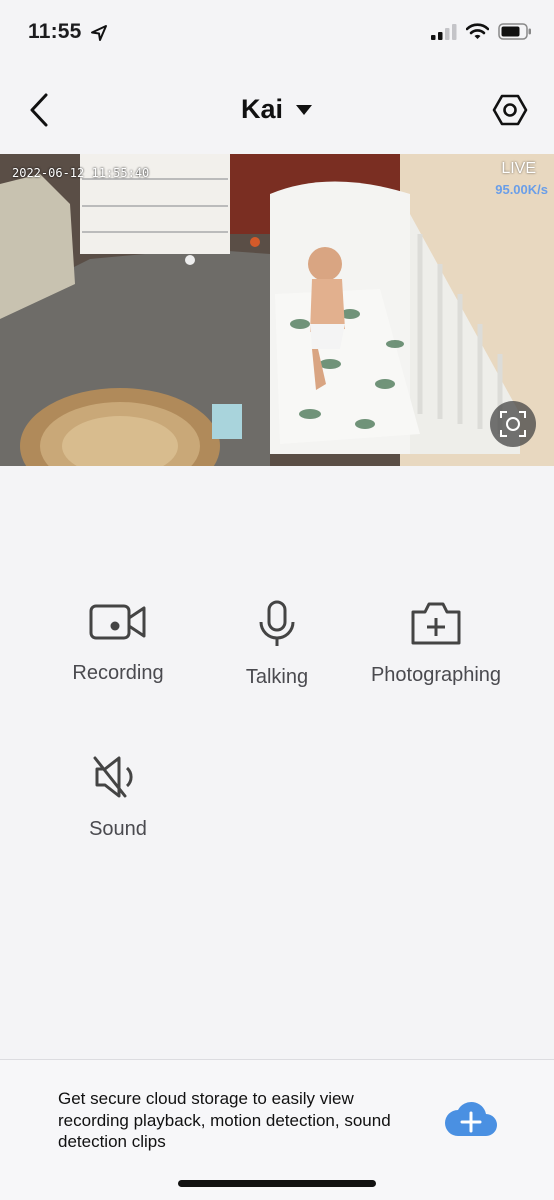 This screenshot has width=554, height=1200. I want to click on recording-label: Recording, so click(118, 673).